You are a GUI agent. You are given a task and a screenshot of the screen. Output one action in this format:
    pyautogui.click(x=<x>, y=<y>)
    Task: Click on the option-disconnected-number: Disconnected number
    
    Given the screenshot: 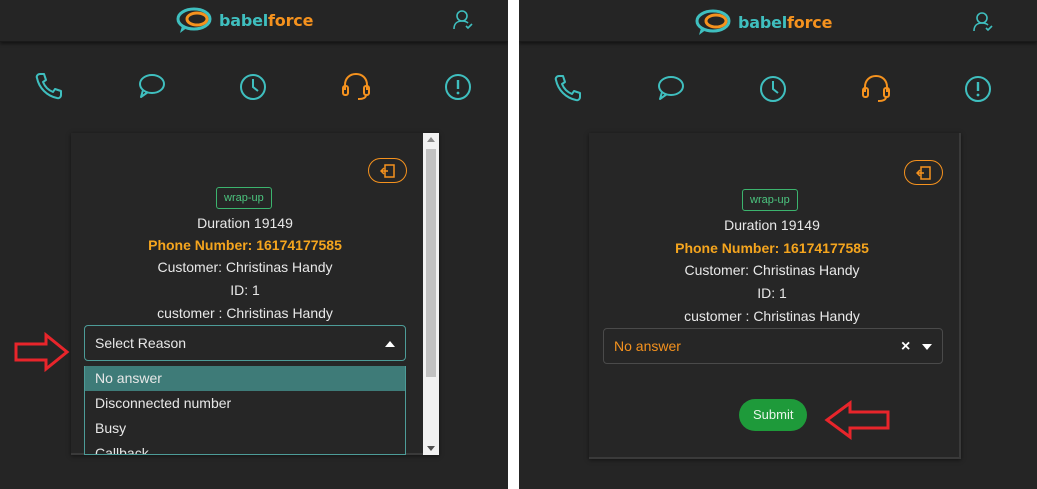 What is the action you would take?
    pyautogui.click(x=245, y=403)
    